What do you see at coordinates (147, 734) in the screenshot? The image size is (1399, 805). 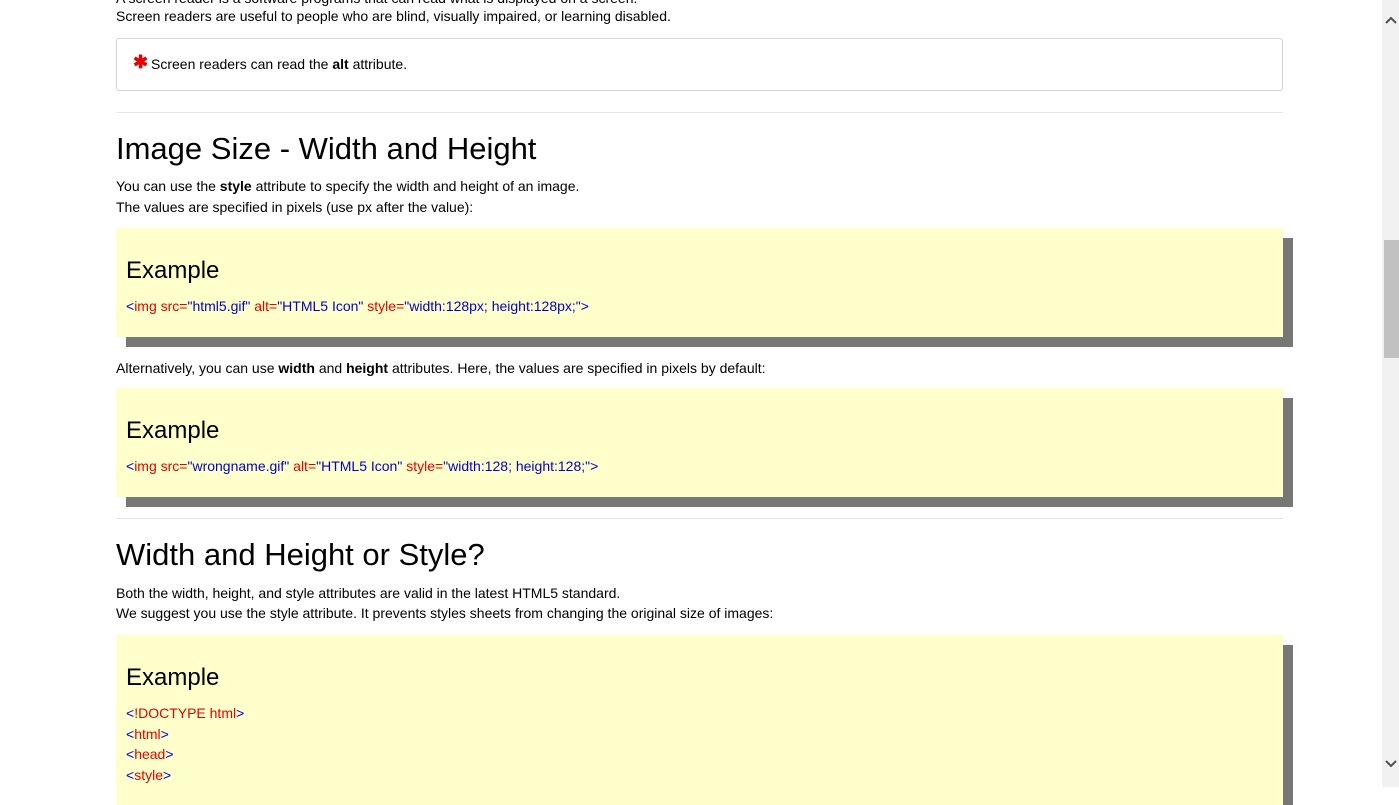 I see `example-code-line: <html>` at bounding box center [147, 734].